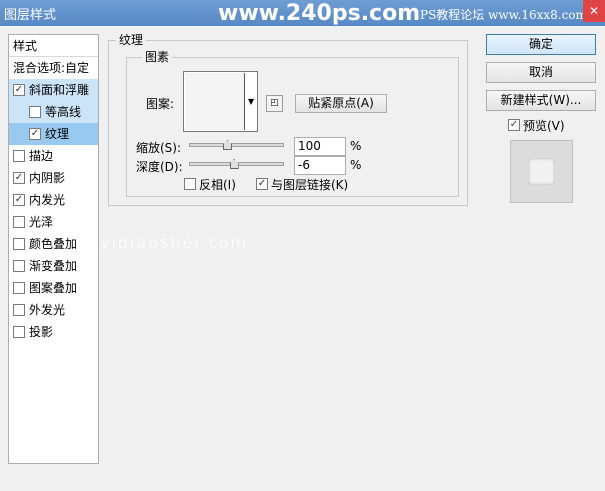 Image resolution: width=605 pixels, height=491 pixels. I want to click on close-icon: ✕, so click(594, 11).